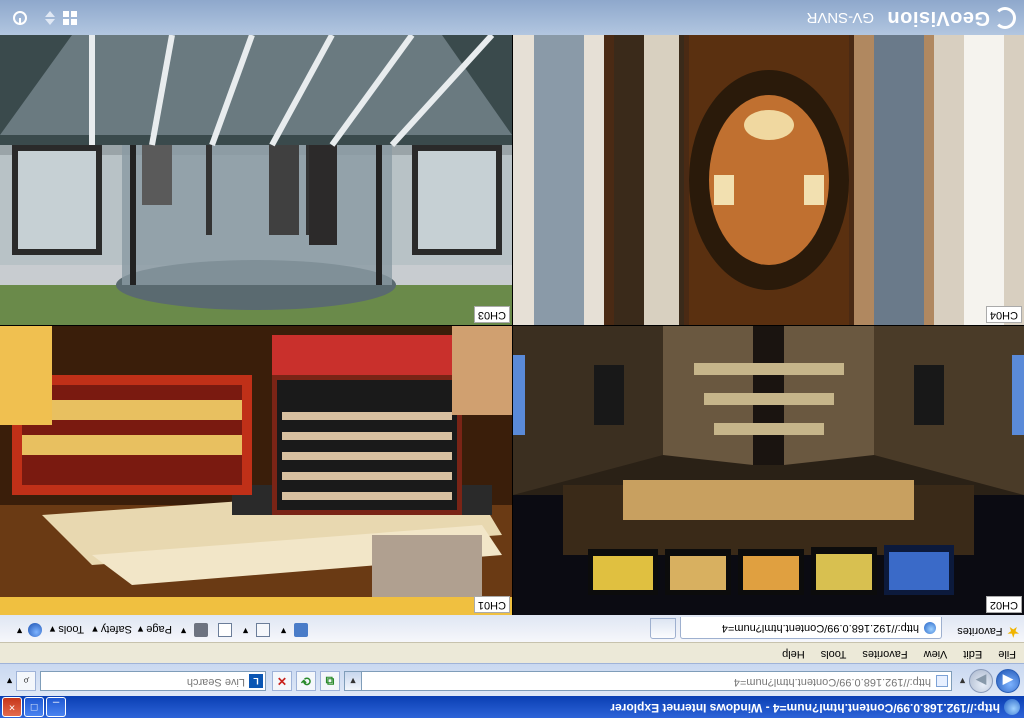  What do you see at coordinates (1003, 314) in the screenshot?
I see `camera-label-ch04: CH04` at bounding box center [1003, 314].